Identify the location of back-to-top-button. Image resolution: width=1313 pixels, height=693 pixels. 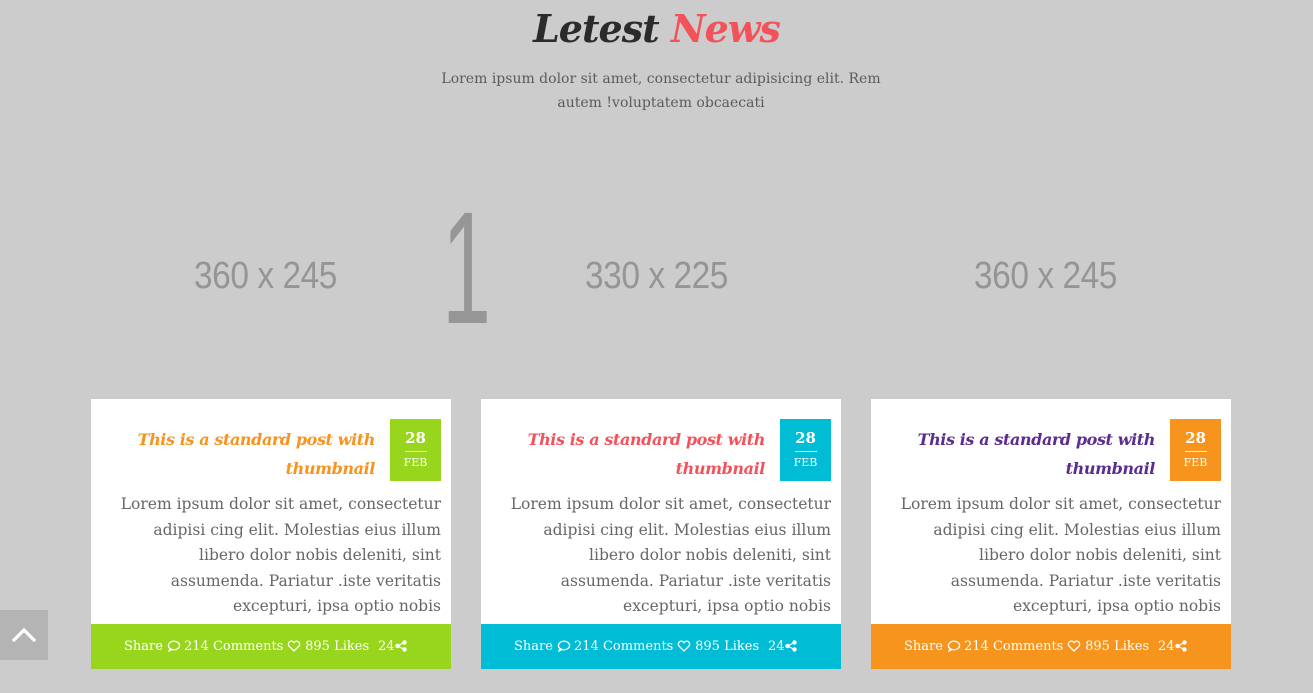
(24, 635).